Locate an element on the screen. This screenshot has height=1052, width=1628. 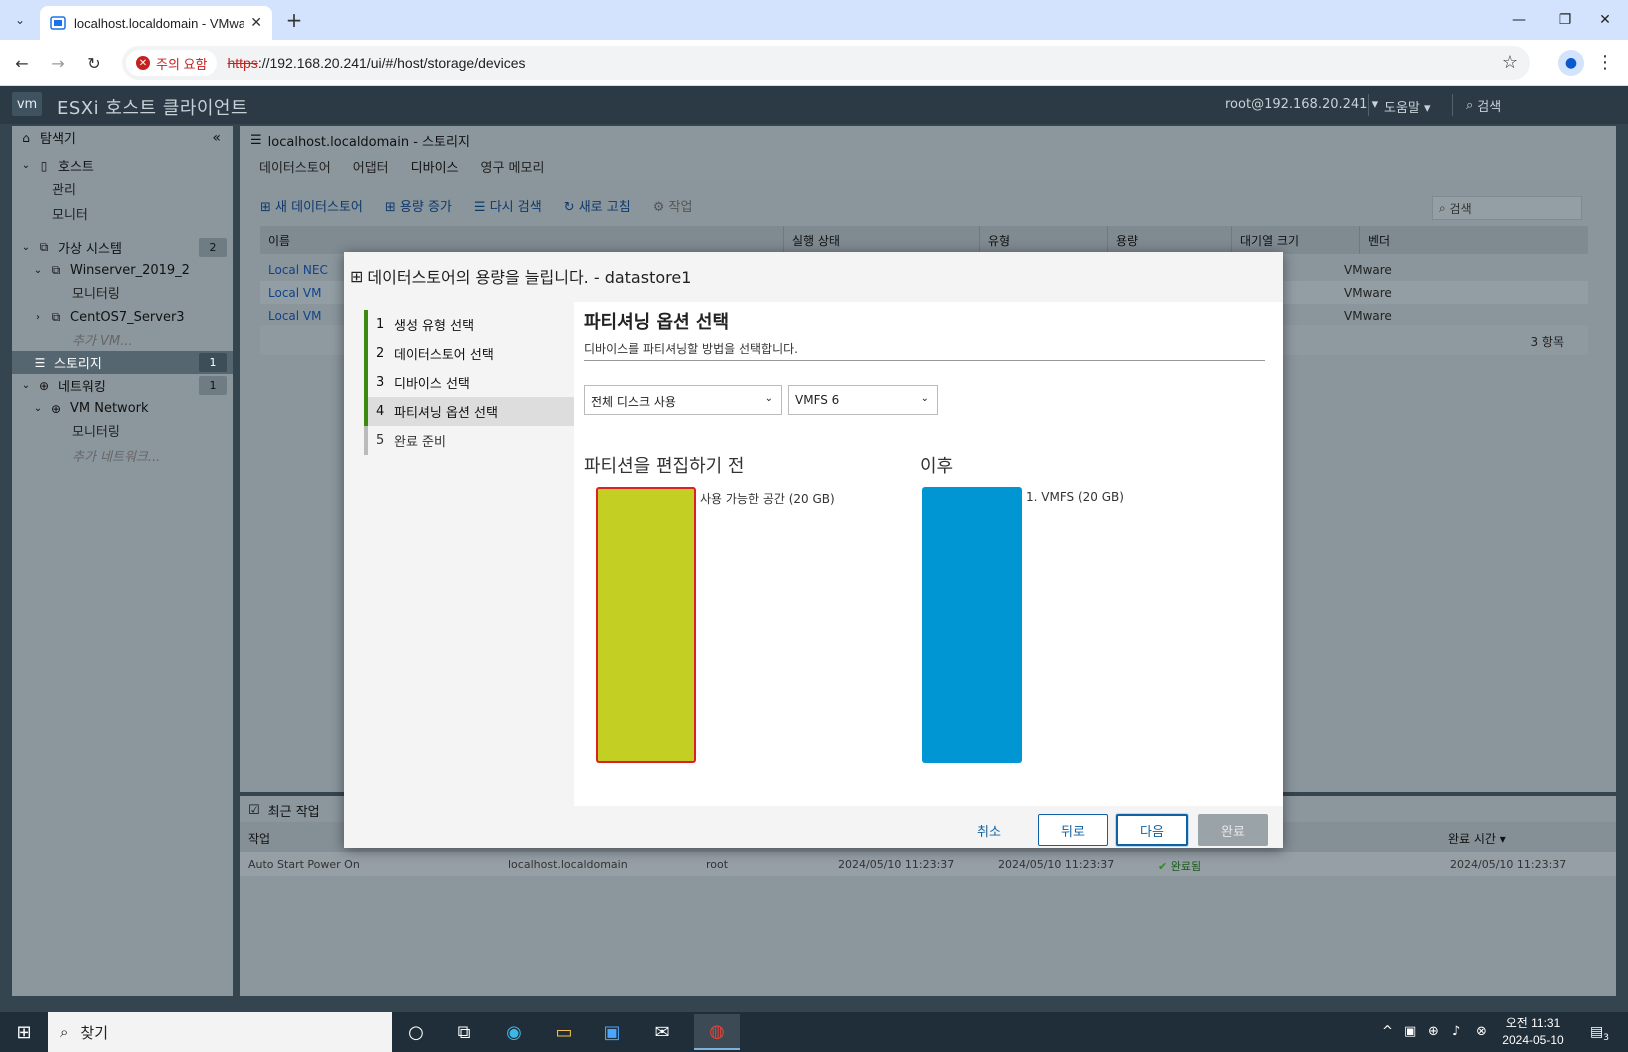
help-menu: 도움말 ▾ is located at coordinates (1407, 106).